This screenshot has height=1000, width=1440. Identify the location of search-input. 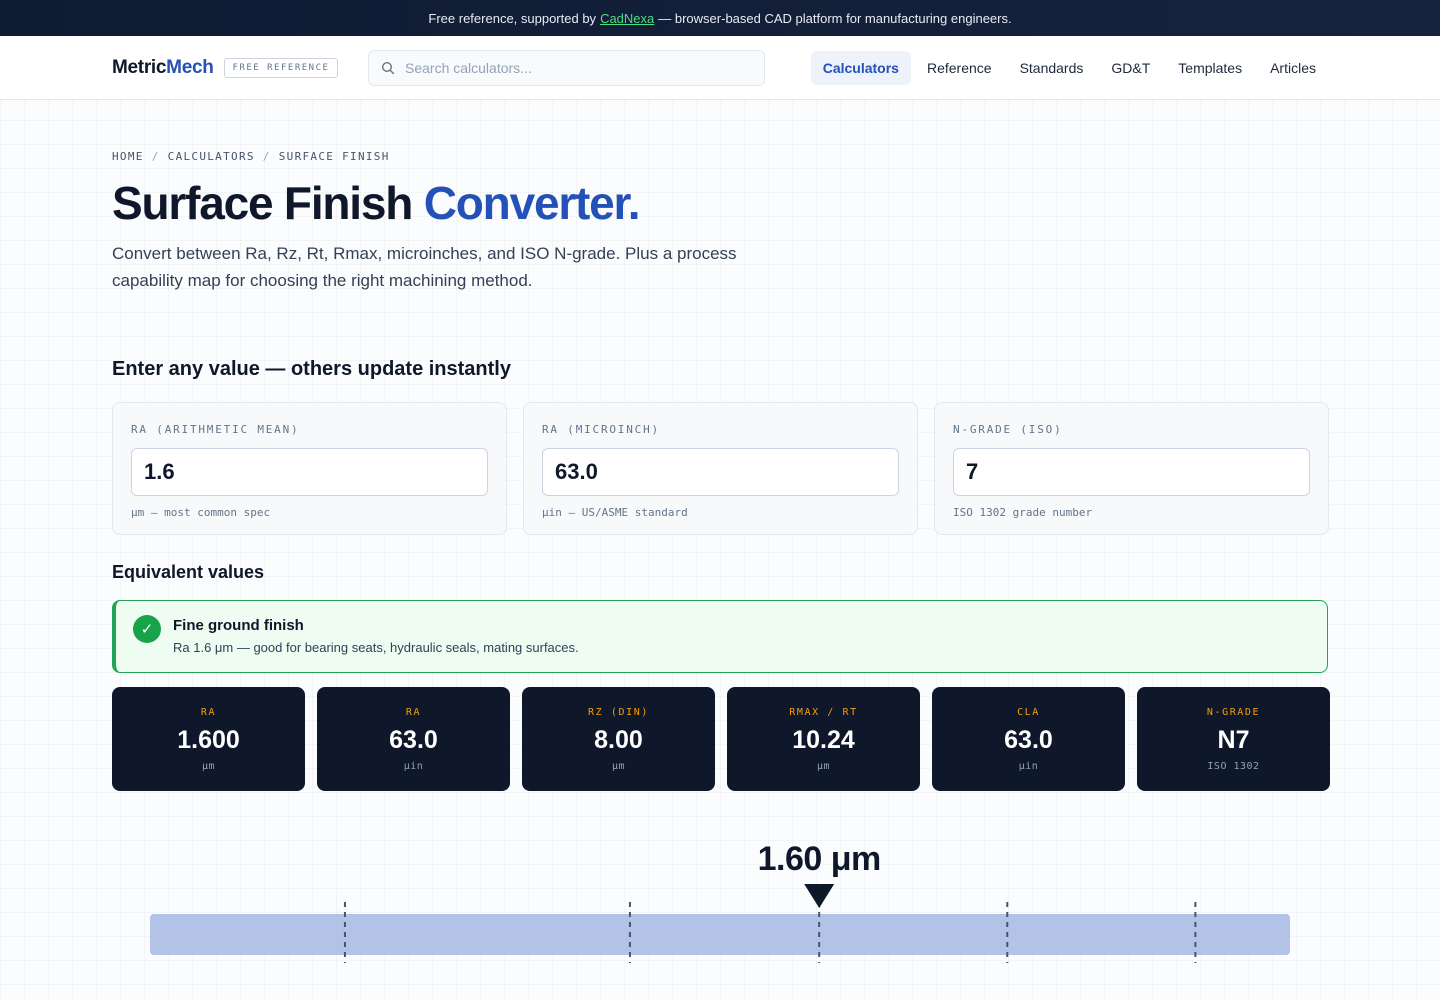
(575, 68).